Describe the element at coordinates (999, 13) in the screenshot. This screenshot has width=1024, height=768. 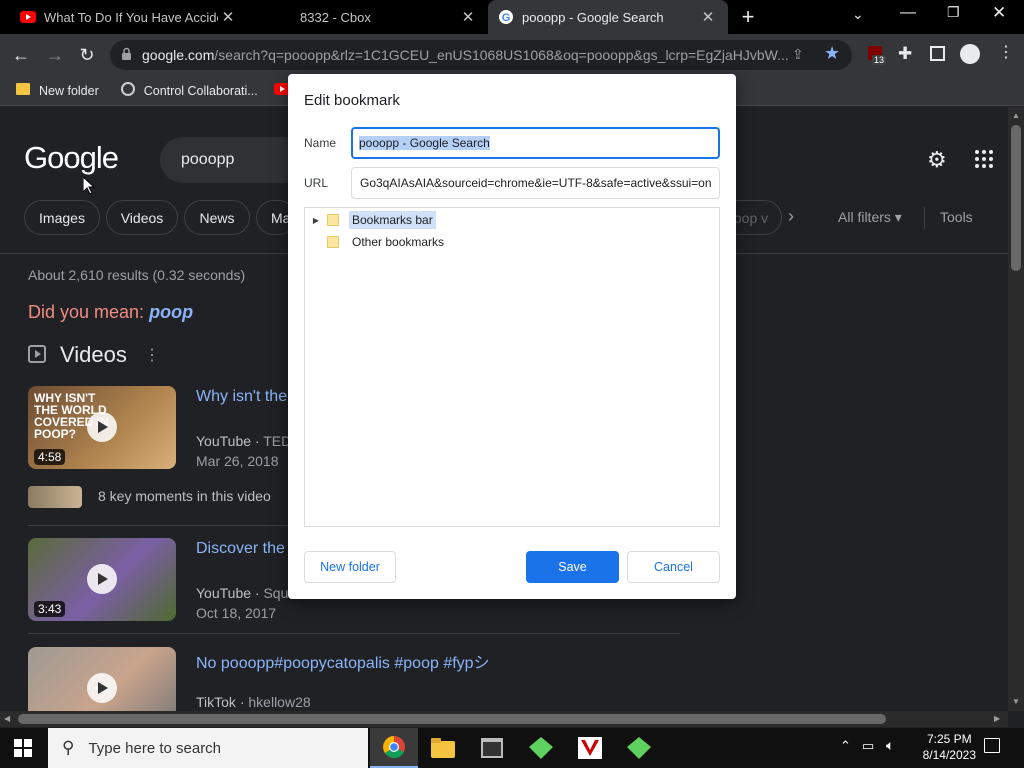
I see `close-window-icon: ✕` at that location.